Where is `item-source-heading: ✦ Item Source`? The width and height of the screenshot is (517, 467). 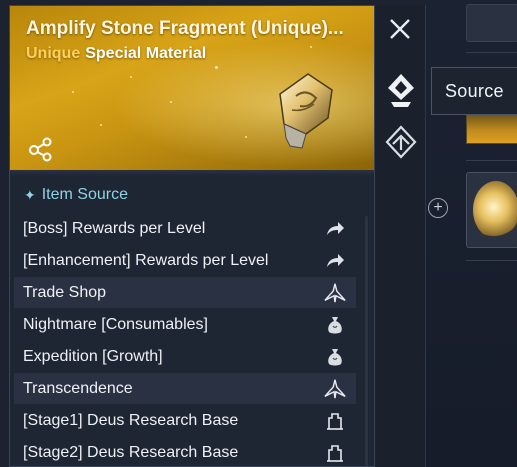 item-source-heading: ✦ Item Source is located at coordinates (76, 195).